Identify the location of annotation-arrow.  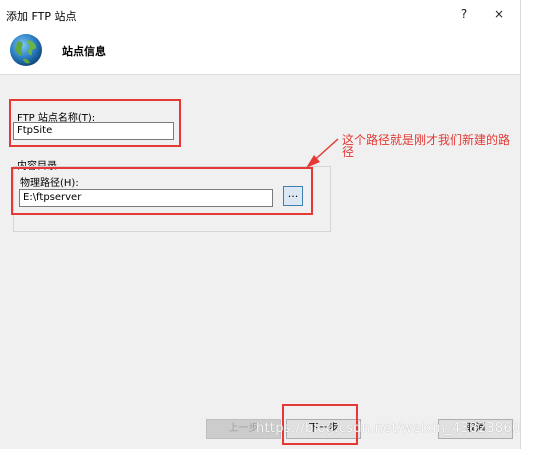
(322, 153).